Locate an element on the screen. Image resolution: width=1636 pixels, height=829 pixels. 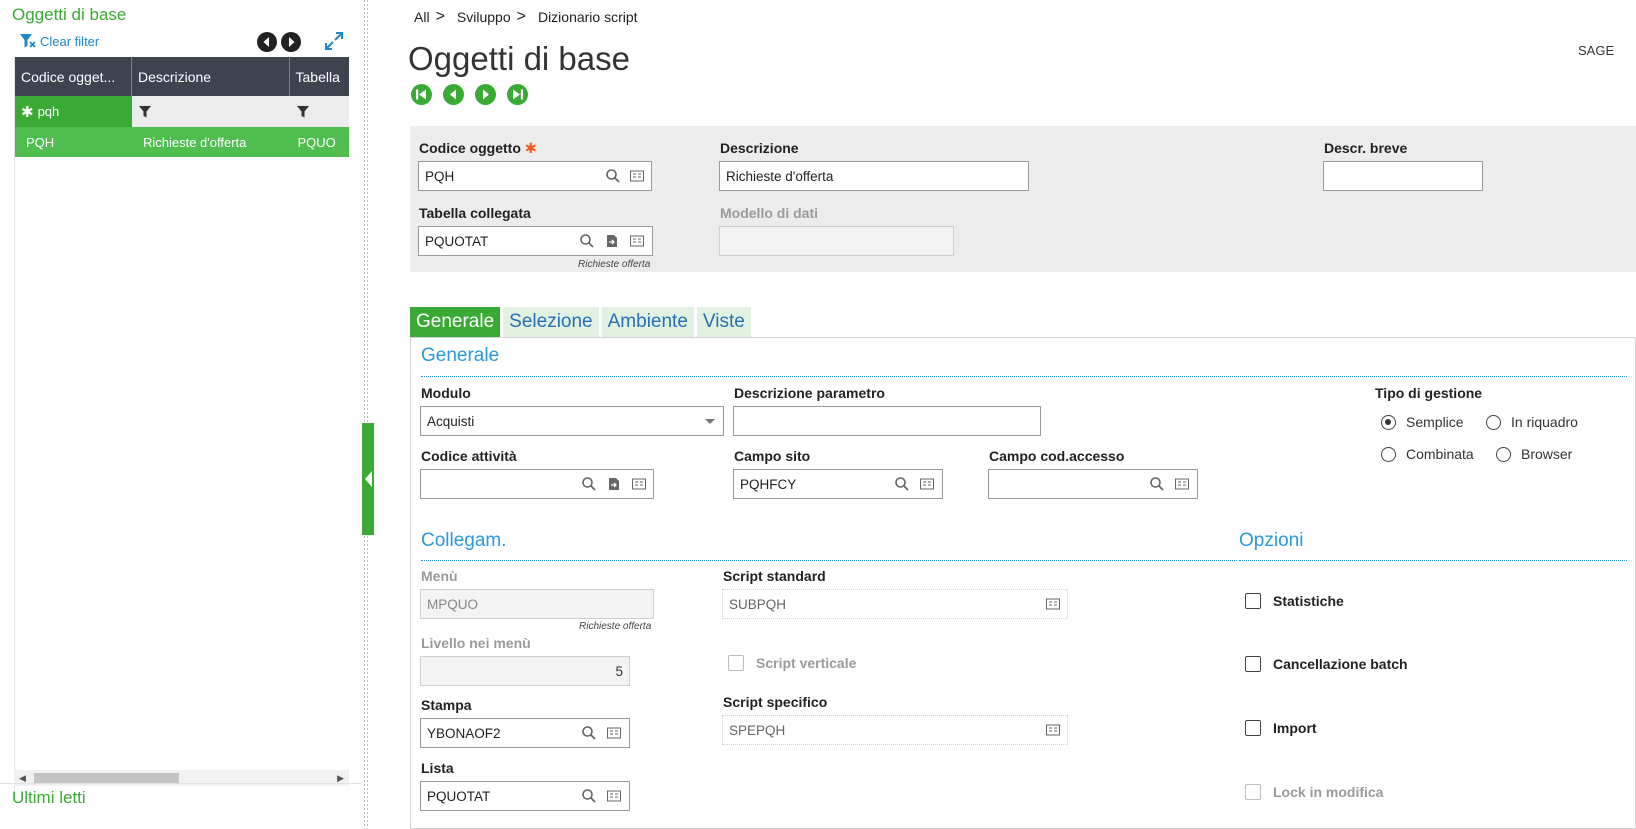
grid-header: Codice ogget... Descrizione Tabella is located at coordinates (182, 76).